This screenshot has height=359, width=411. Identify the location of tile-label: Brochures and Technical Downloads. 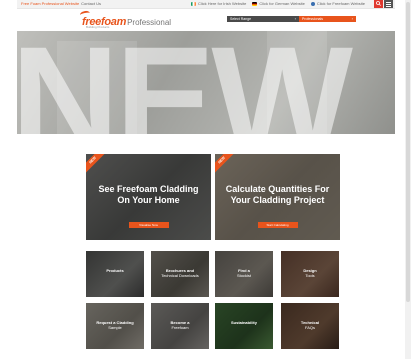
(180, 273).